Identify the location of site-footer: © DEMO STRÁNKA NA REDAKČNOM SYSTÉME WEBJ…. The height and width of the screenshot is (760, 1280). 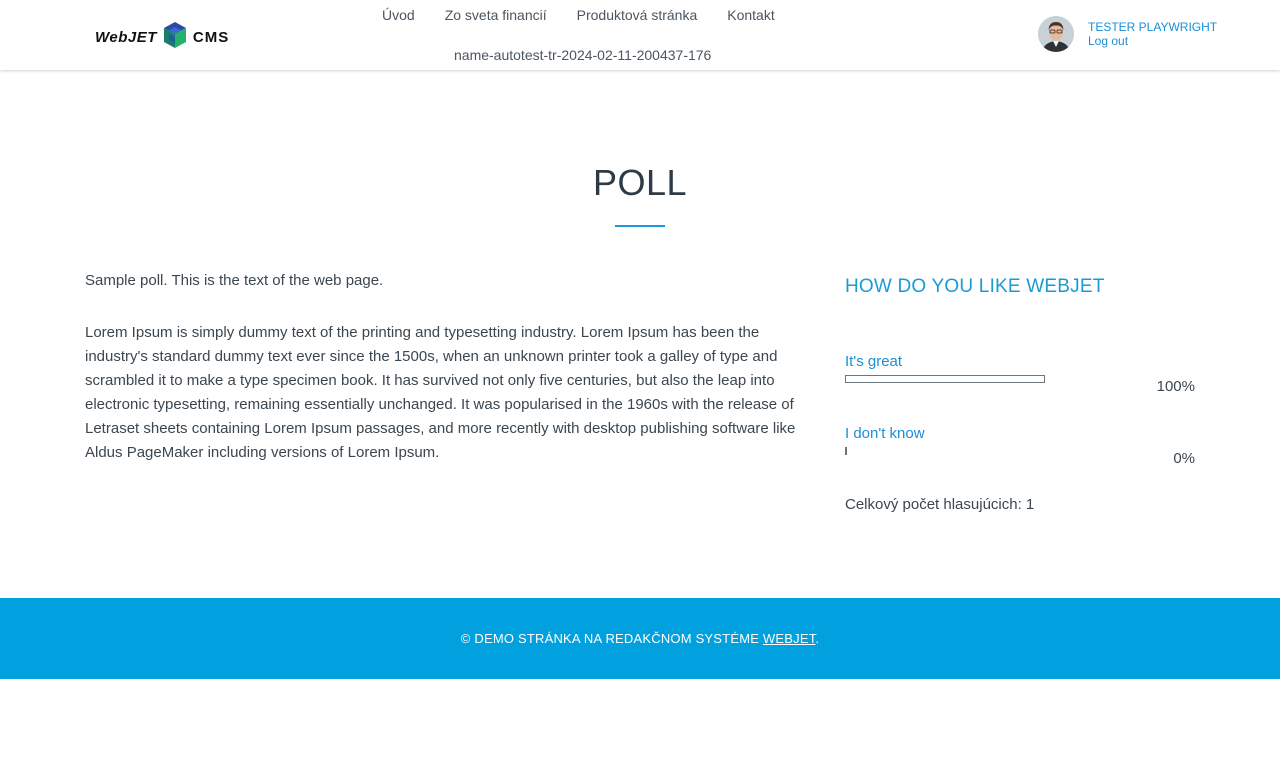
(640, 638).